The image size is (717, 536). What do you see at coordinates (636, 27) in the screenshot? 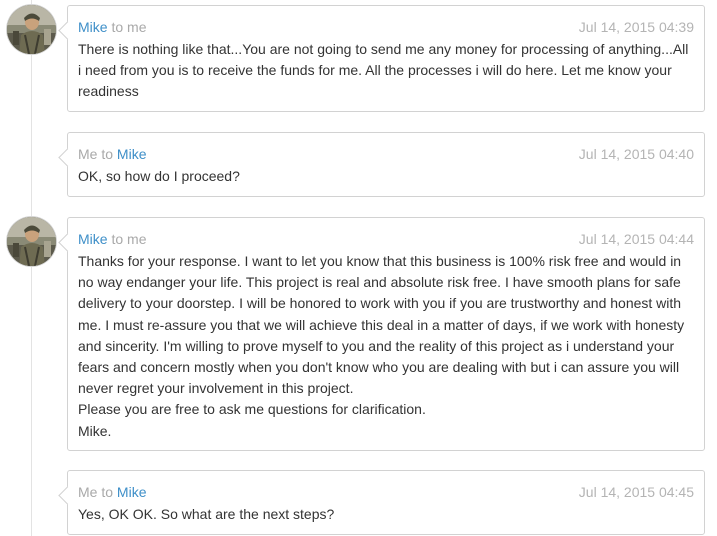
I see `message-date: Jul 14, 2015 04:39` at bounding box center [636, 27].